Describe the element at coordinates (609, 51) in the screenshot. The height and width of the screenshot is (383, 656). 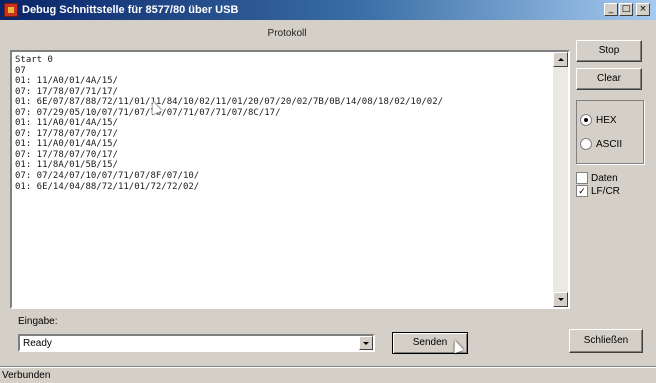
I see `stop-button: Stop` at that location.